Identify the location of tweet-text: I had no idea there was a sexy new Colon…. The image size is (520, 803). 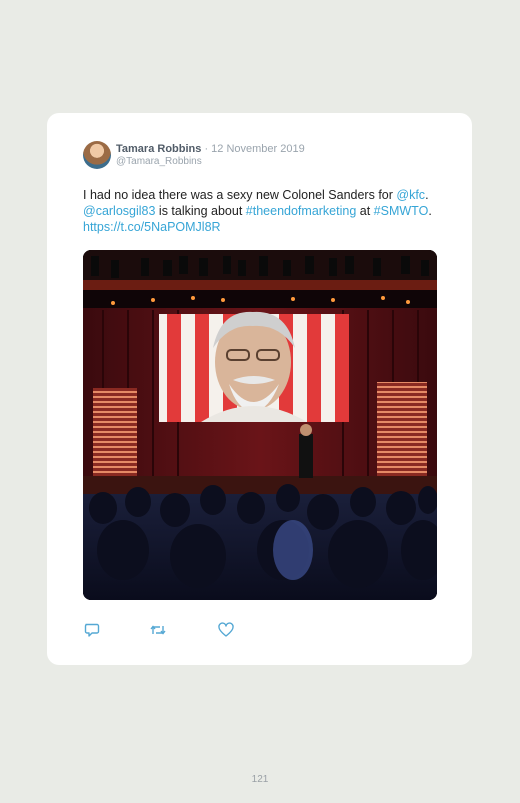
(263, 211).